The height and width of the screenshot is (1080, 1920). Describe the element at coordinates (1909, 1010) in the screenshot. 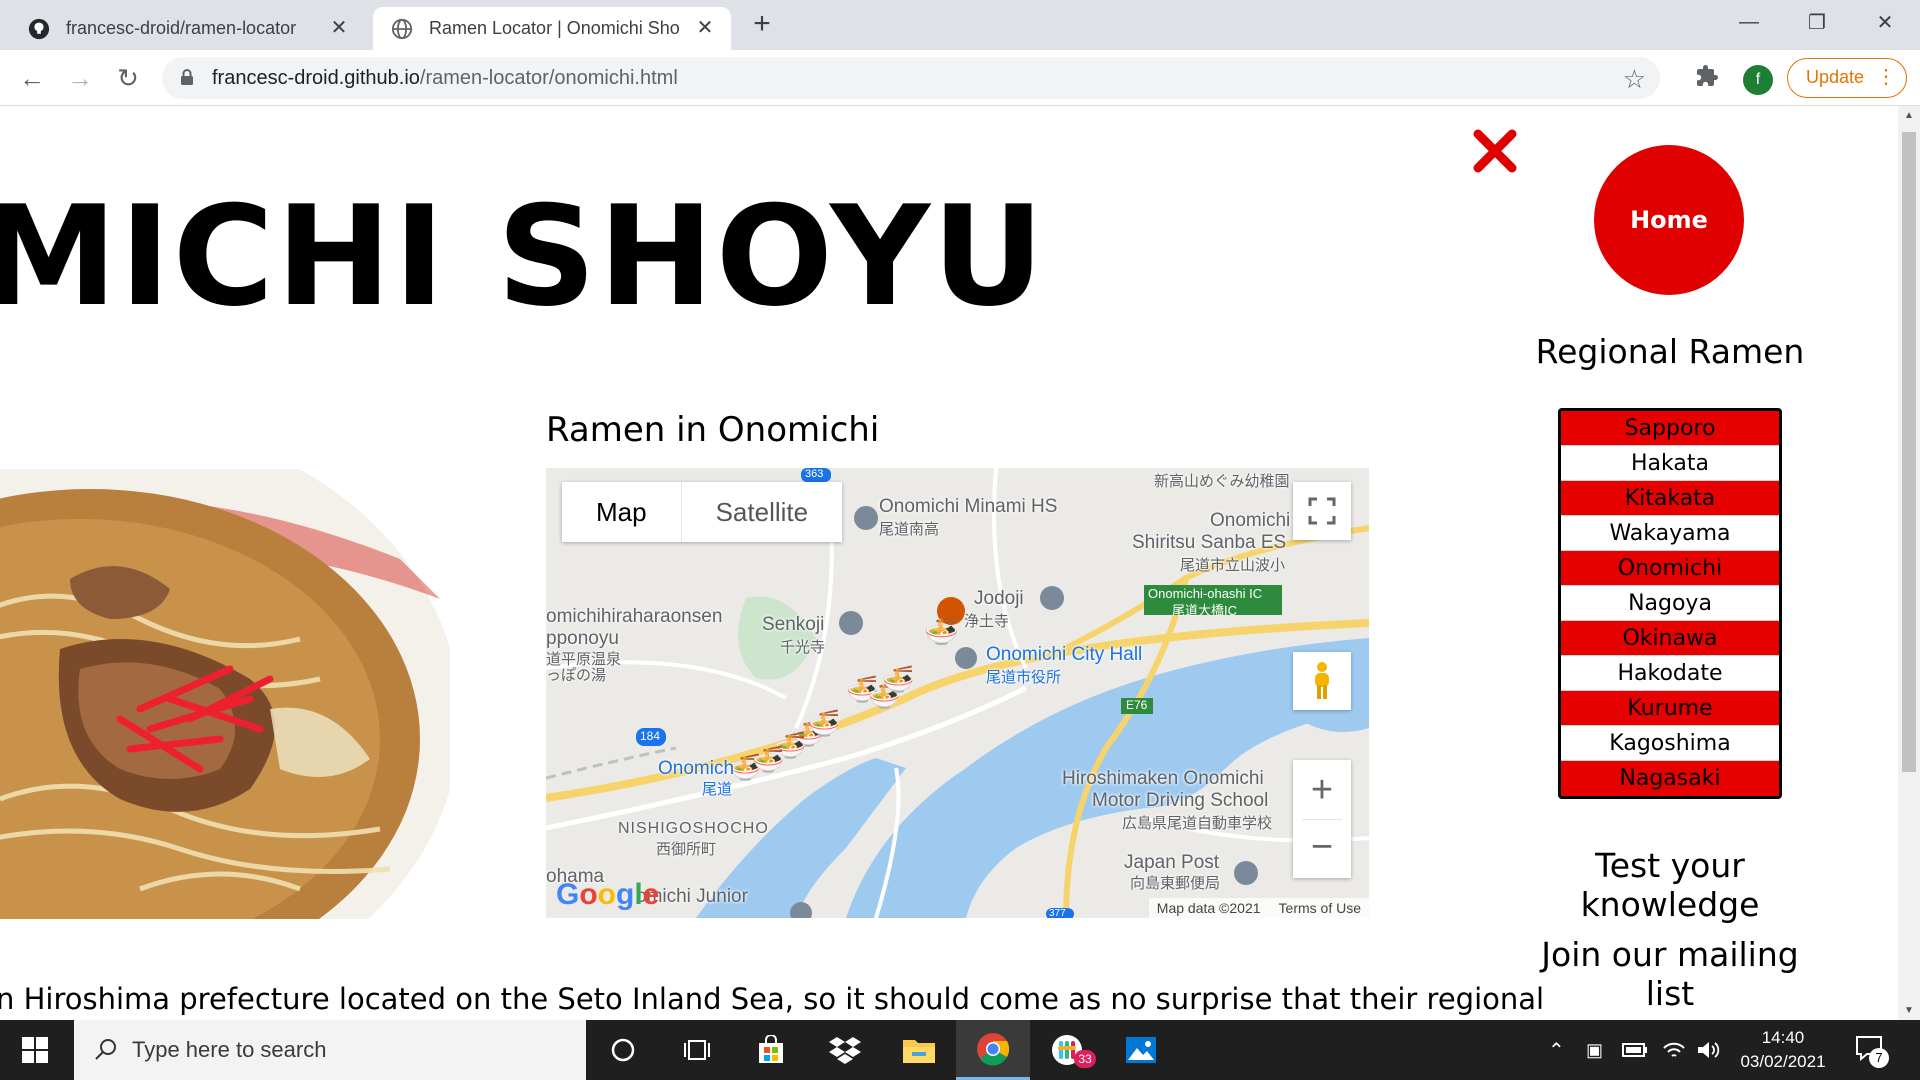

I see `scroll-down-arrow-icon: ▼` at that location.